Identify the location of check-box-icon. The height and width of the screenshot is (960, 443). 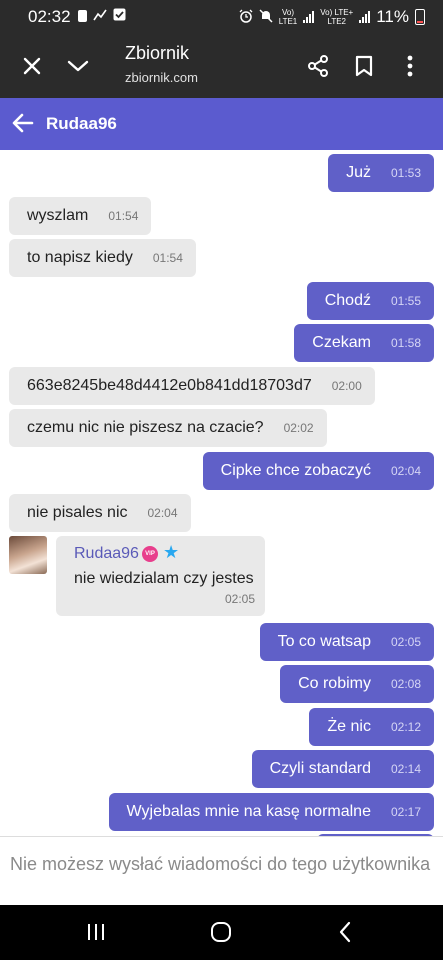
(119, 16).